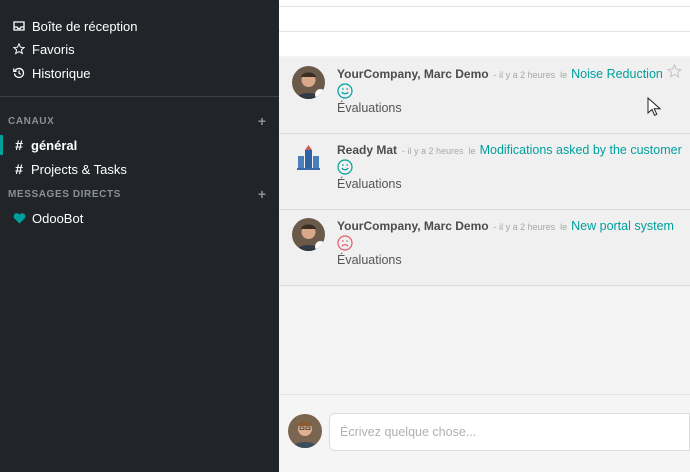  Describe the element at coordinates (484, 19) in the screenshot. I see `thread-header` at that location.